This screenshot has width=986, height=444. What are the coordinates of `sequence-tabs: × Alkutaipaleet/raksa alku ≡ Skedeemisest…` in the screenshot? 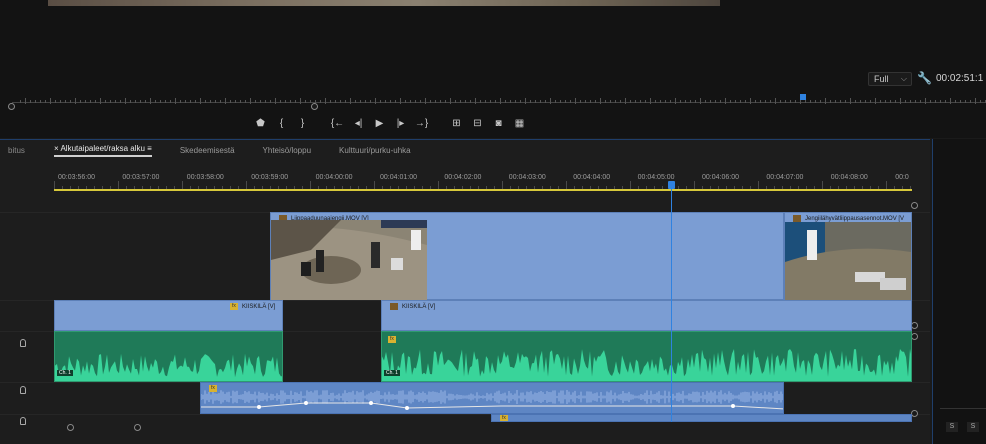 It's located at (246, 150).